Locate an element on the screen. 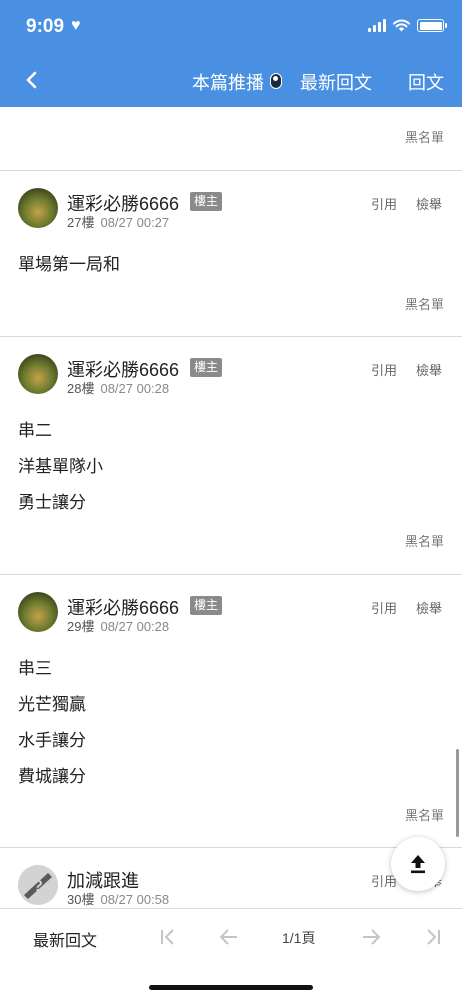 This screenshot has width=462, height=1000. status-time: 9:09 is located at coordinates (45, 26).